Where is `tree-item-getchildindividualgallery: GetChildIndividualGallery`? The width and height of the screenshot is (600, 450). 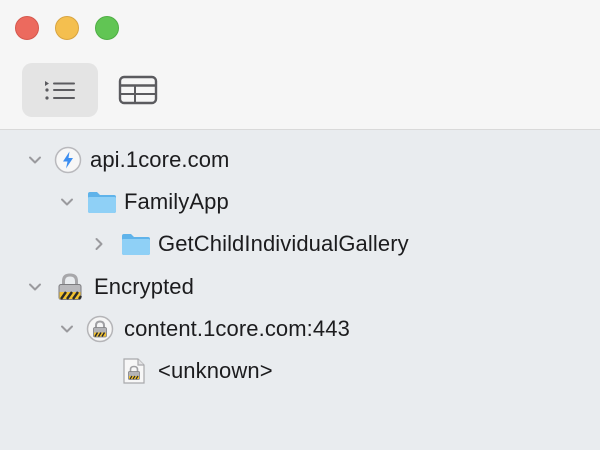 tree-item-getchildindividualgallery: GetChildIndividualGallery is located at coordinates (249, 244).